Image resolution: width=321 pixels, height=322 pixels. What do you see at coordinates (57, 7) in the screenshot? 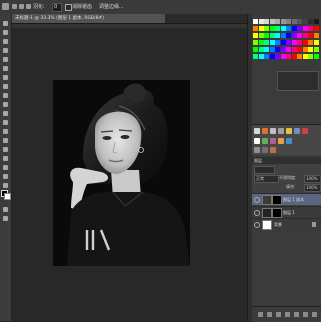
I see `feather-input: 0` at bounding box center [57, 7].